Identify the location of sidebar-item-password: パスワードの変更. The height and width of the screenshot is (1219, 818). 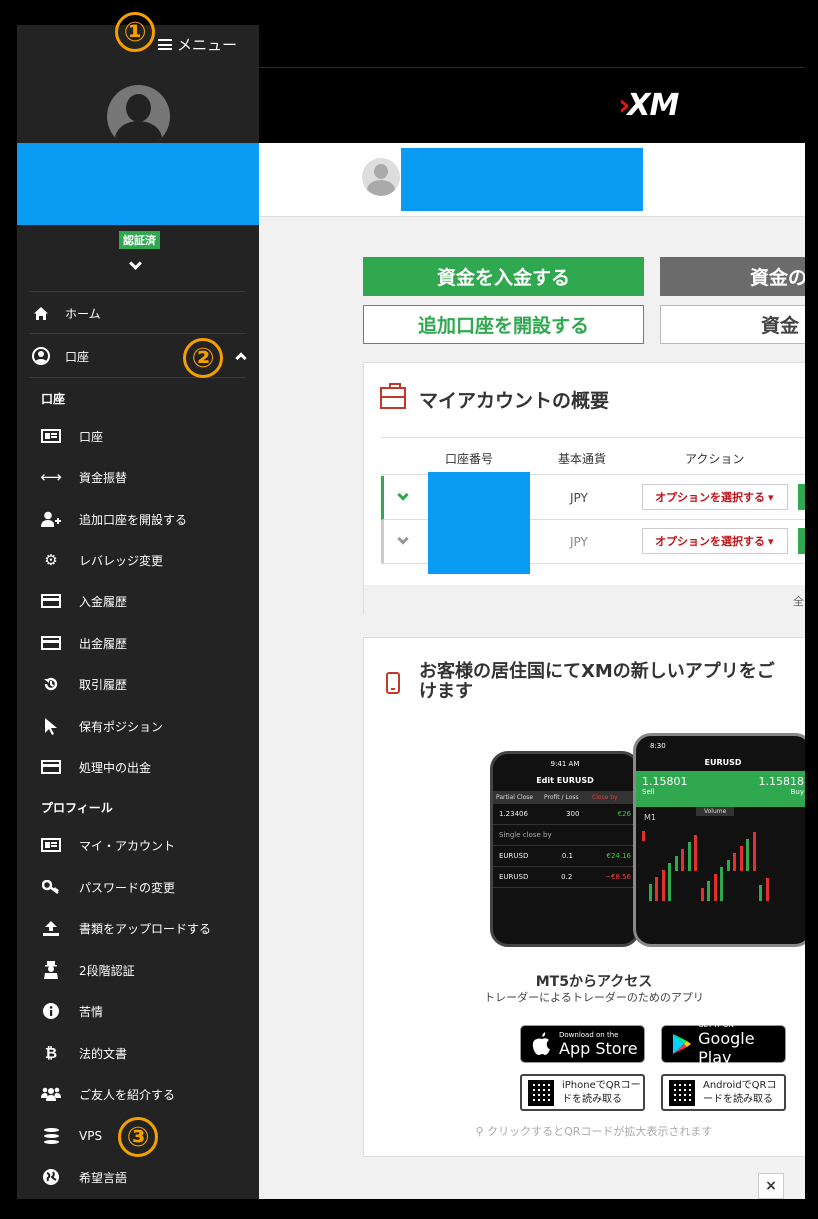
(138, 887).